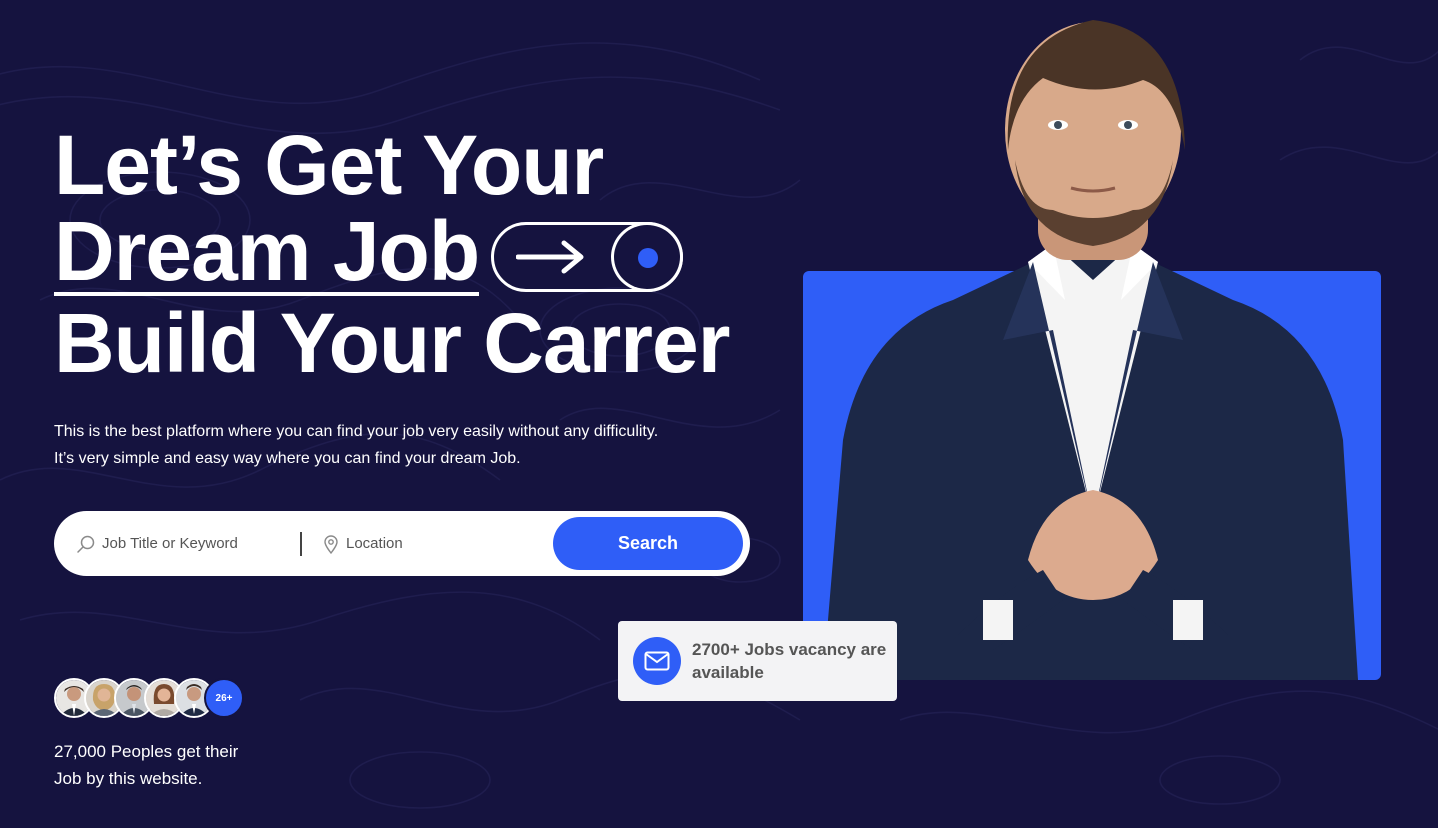  I want to click on toggle-knob, so click(647, 257).